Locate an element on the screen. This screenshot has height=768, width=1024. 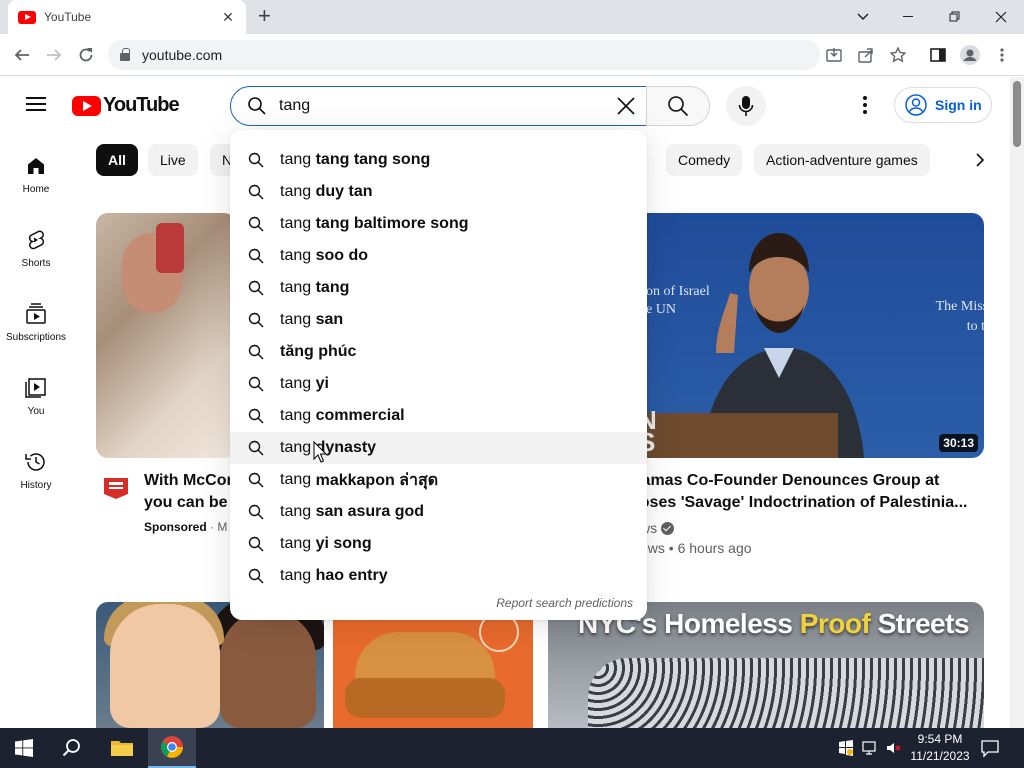
address-bar: youtube.com is located at coordinates (512, 55).